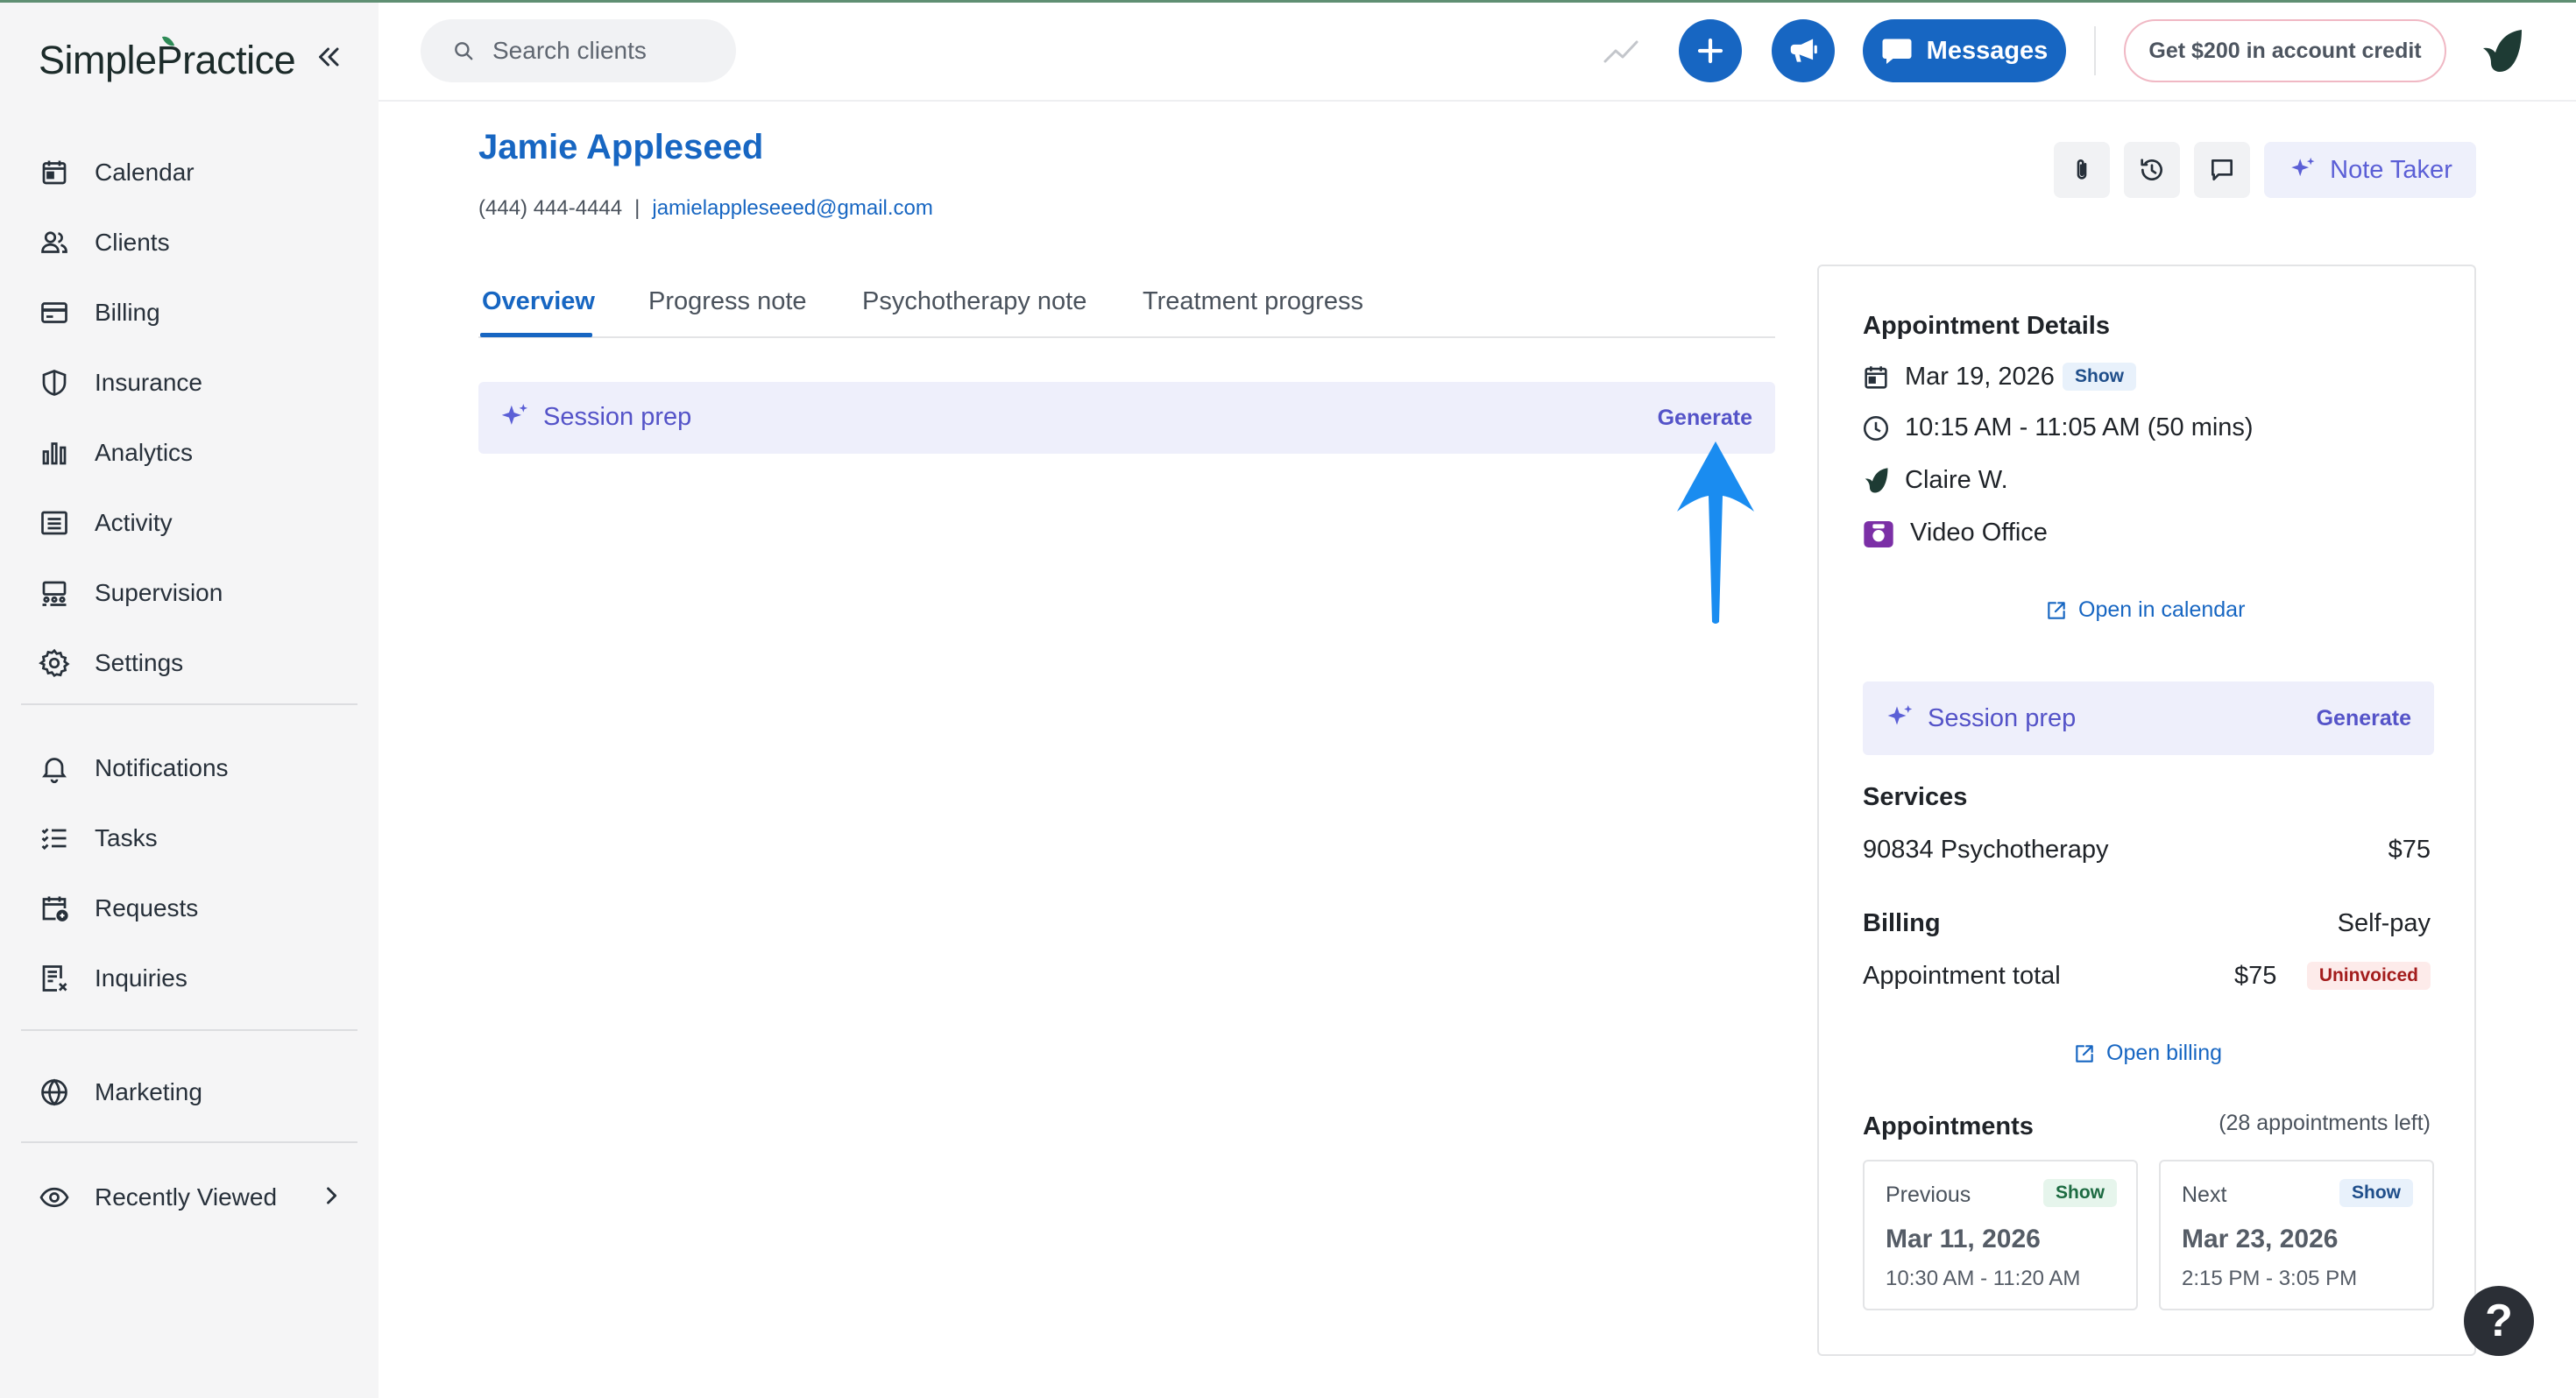  What do you see at coordinates (54, 839) in the screenshot?
I see `checklist-icon` at bounding box center [54, 839].